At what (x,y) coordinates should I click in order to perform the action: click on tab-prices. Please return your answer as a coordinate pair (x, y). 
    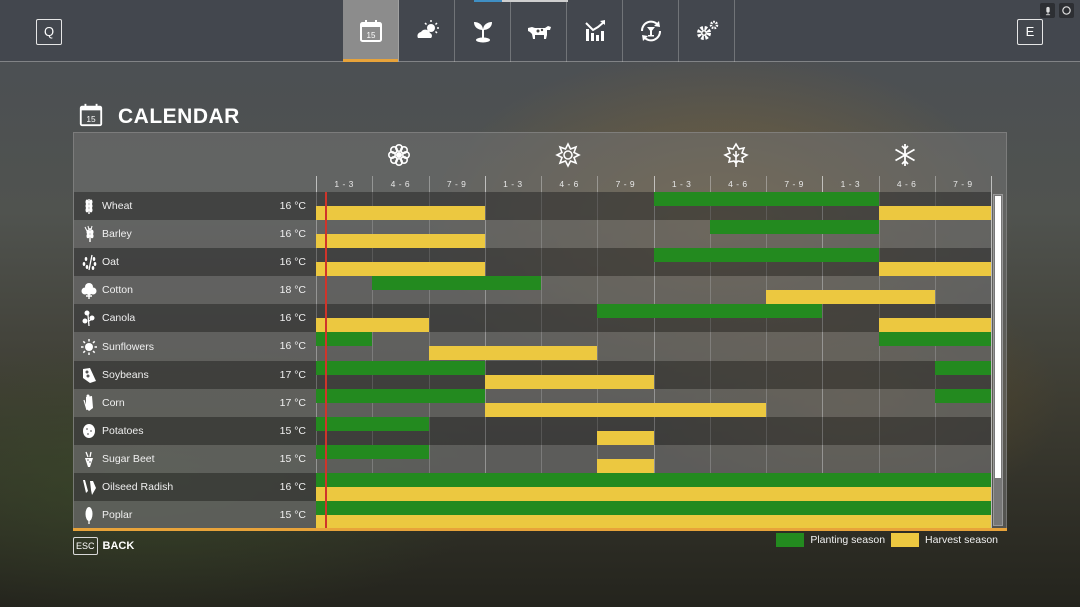
    Looking at the image, I should click on (595, 31).